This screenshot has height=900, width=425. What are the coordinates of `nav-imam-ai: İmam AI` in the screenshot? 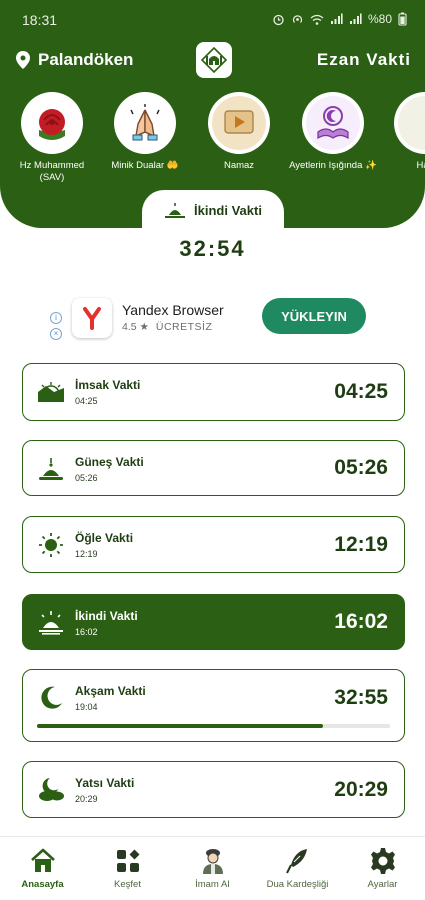 It's located at (212, 867).